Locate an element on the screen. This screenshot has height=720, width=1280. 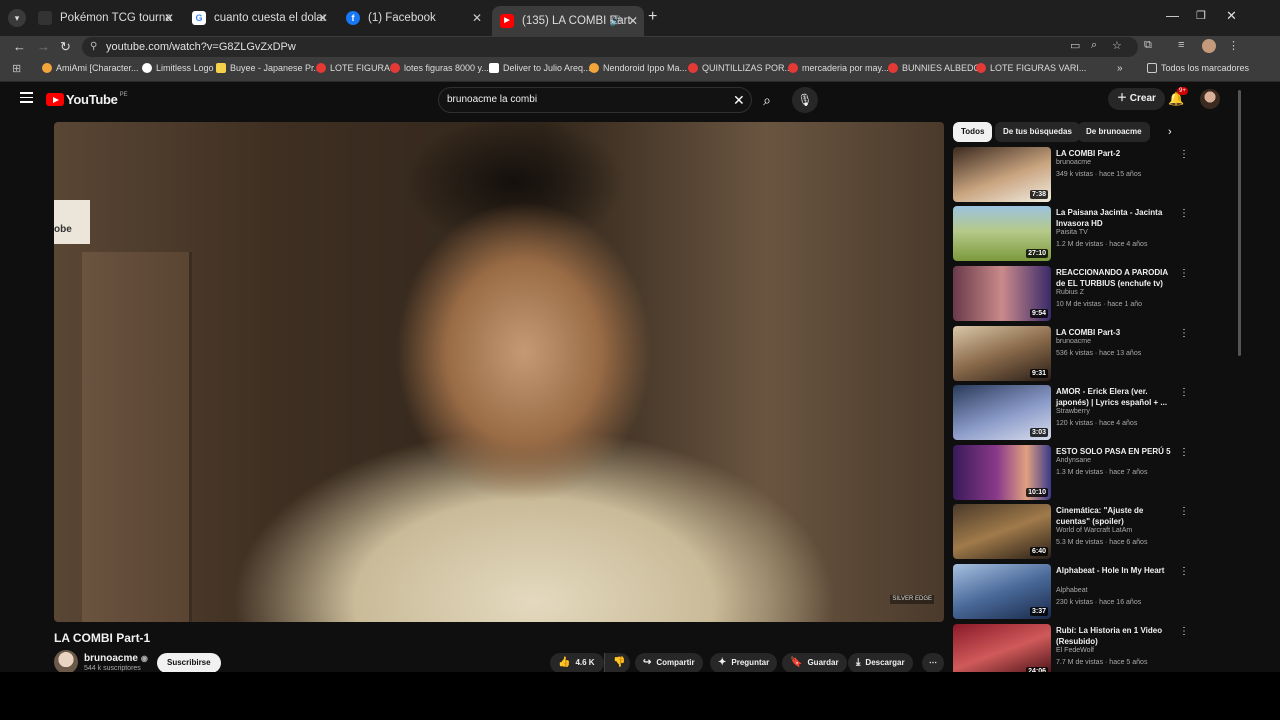
like-button: 👍 4.6 K is located at coordinates (577, 662).